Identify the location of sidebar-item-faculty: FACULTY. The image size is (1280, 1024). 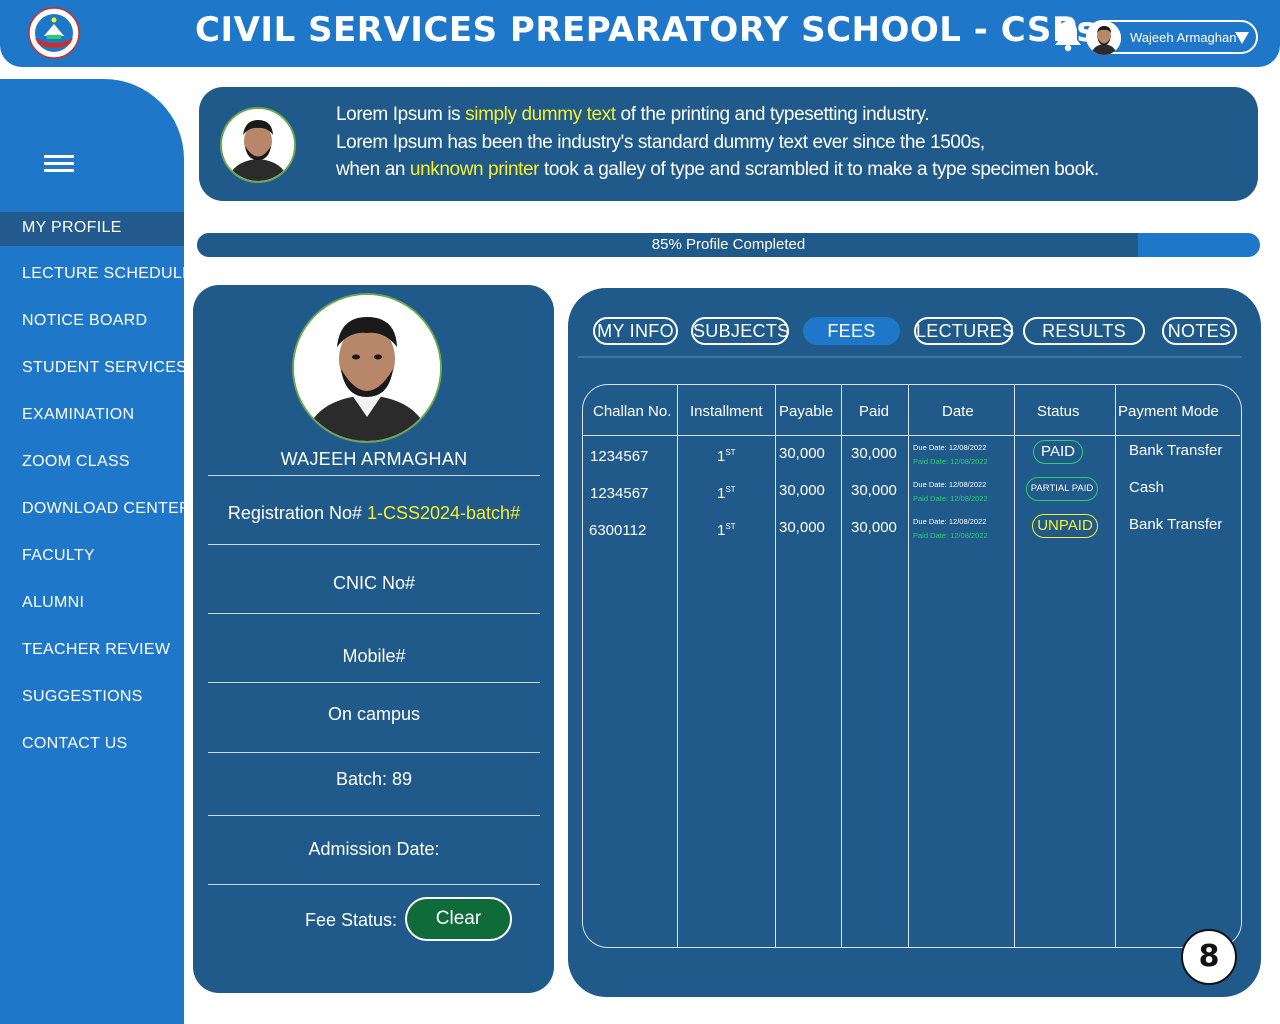
(92, 563).